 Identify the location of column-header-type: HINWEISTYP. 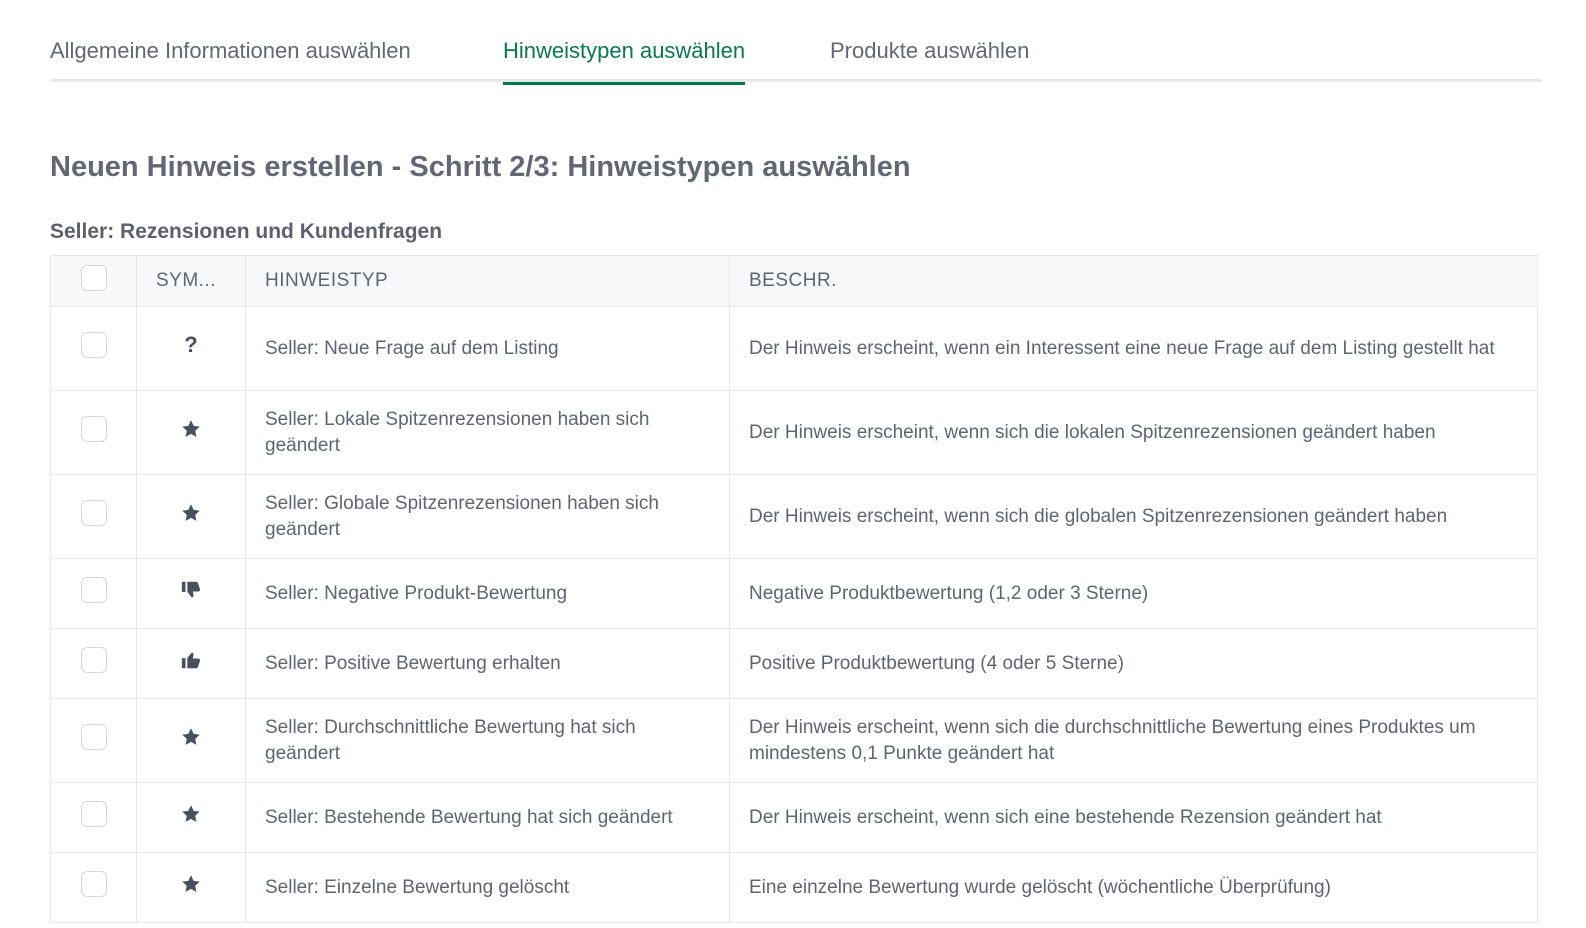
(487, 281).